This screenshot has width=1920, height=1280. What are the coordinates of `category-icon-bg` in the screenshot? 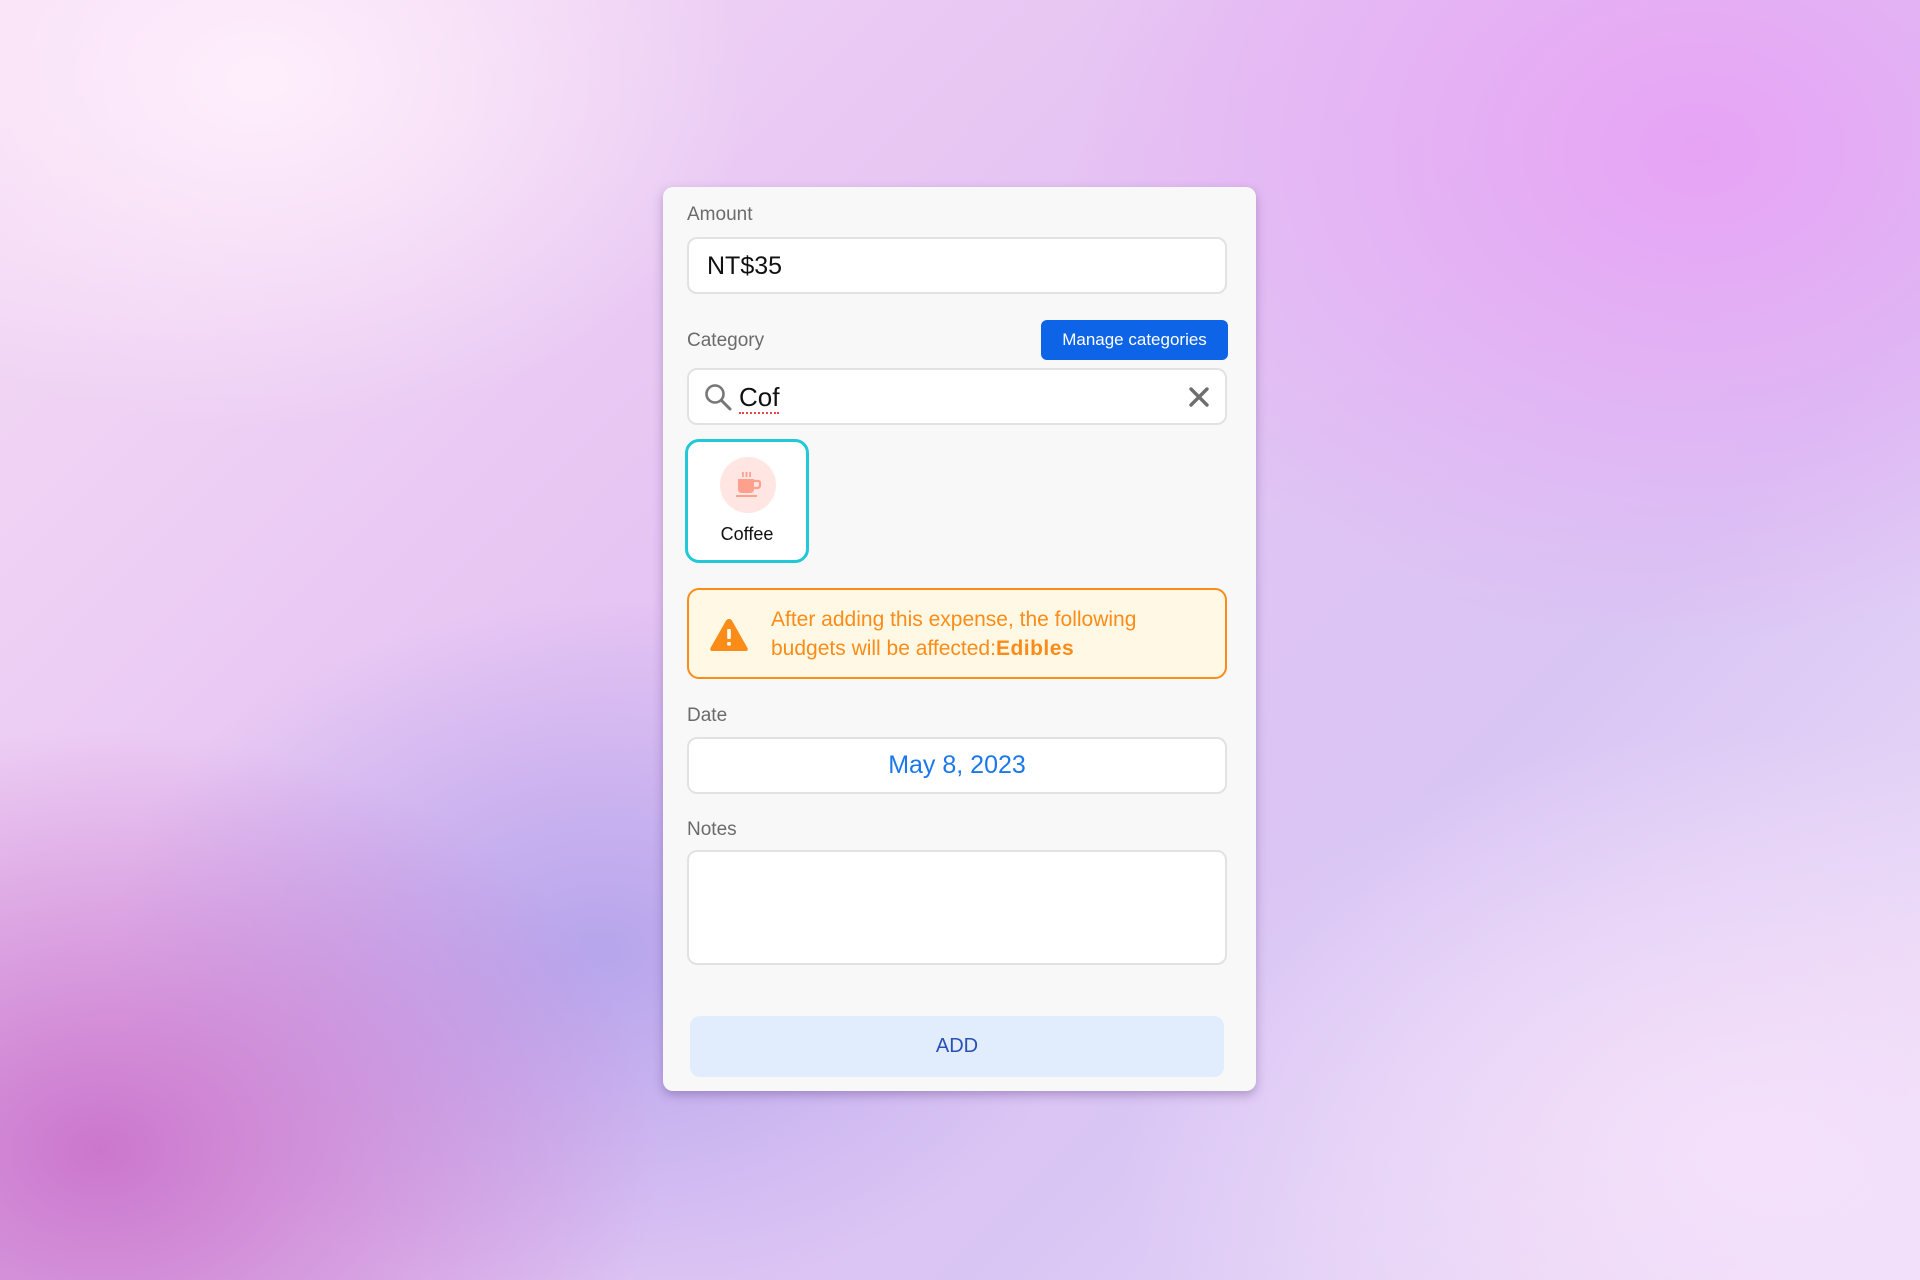 It's located at (748, 485).